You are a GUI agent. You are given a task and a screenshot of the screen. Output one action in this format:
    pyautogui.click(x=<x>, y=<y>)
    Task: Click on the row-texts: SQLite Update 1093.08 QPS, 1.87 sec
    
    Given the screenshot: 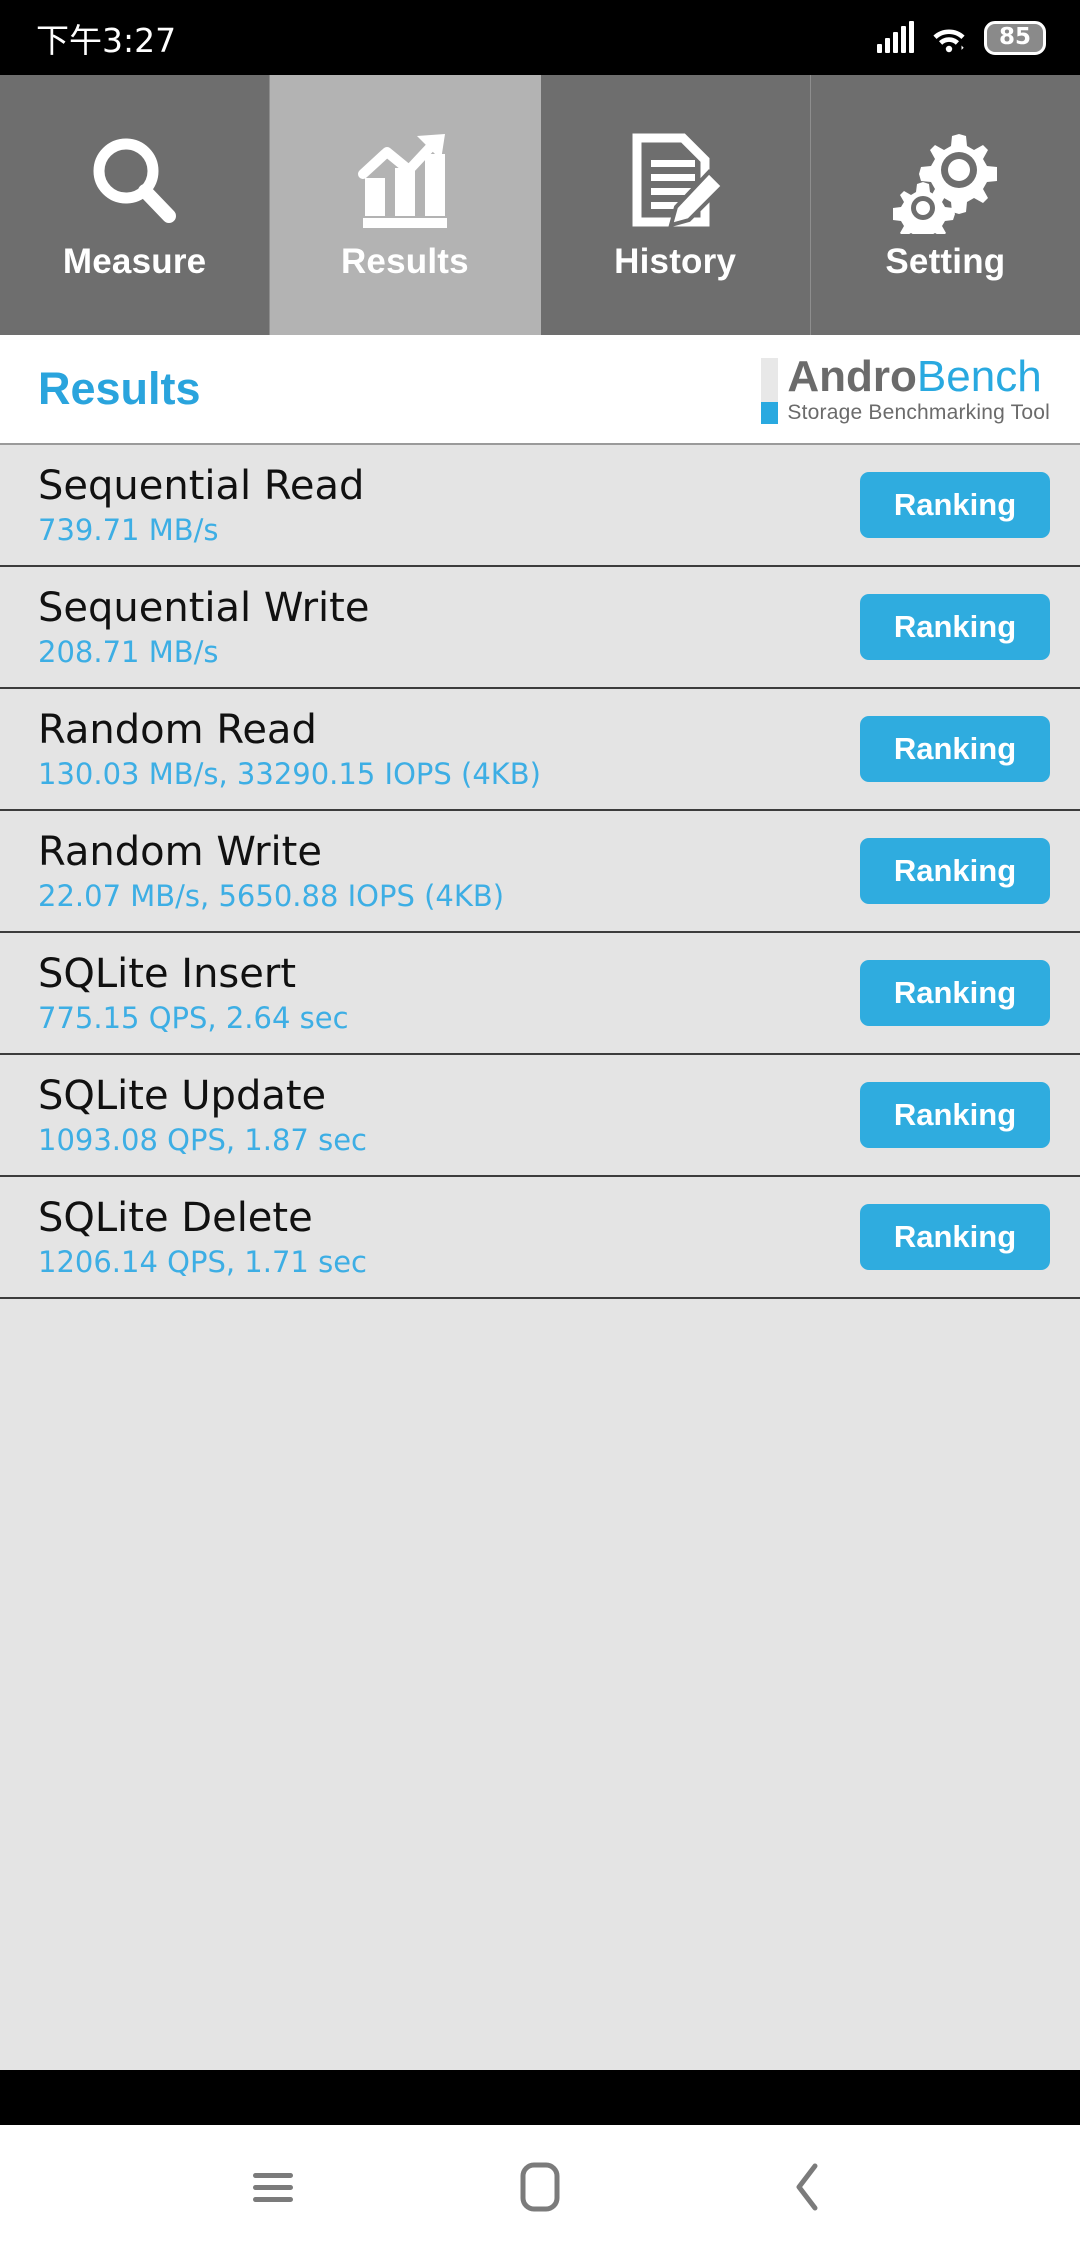 What is the action you would take?
    pyautogui.click(x=202, y=1115)
    